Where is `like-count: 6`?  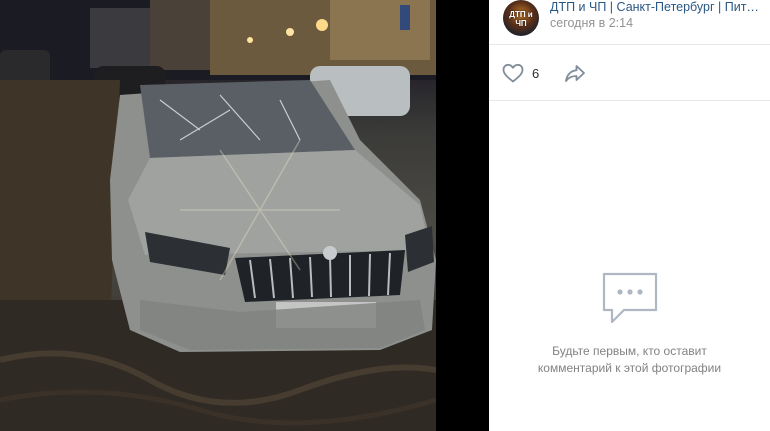
like-count: 6 is located at coordinates (536, 73).